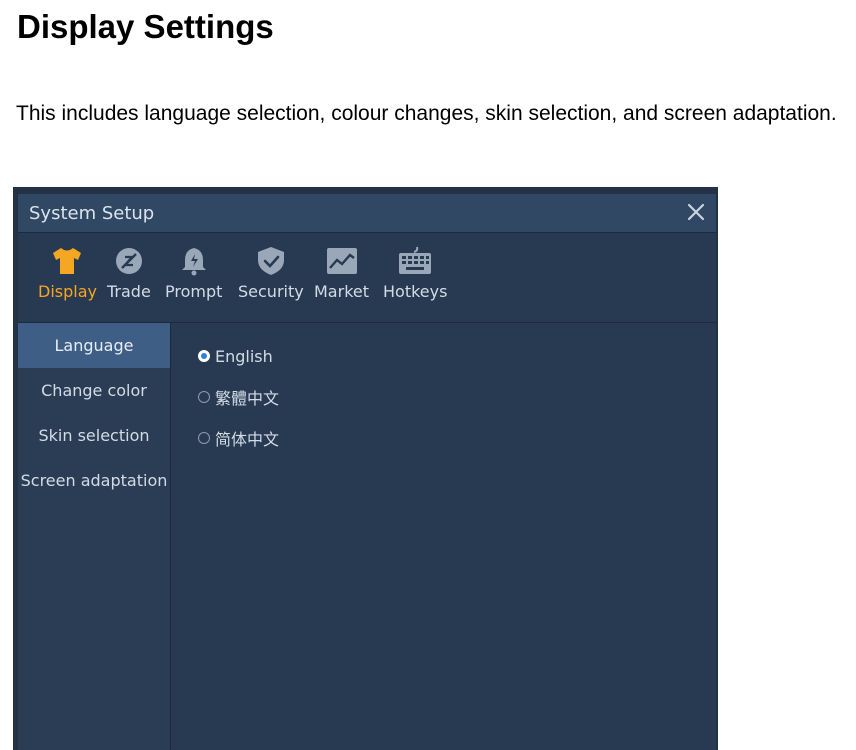 This screenshot has height=750, width=856. I want to click on language-option-label: English, so click(244, 356).